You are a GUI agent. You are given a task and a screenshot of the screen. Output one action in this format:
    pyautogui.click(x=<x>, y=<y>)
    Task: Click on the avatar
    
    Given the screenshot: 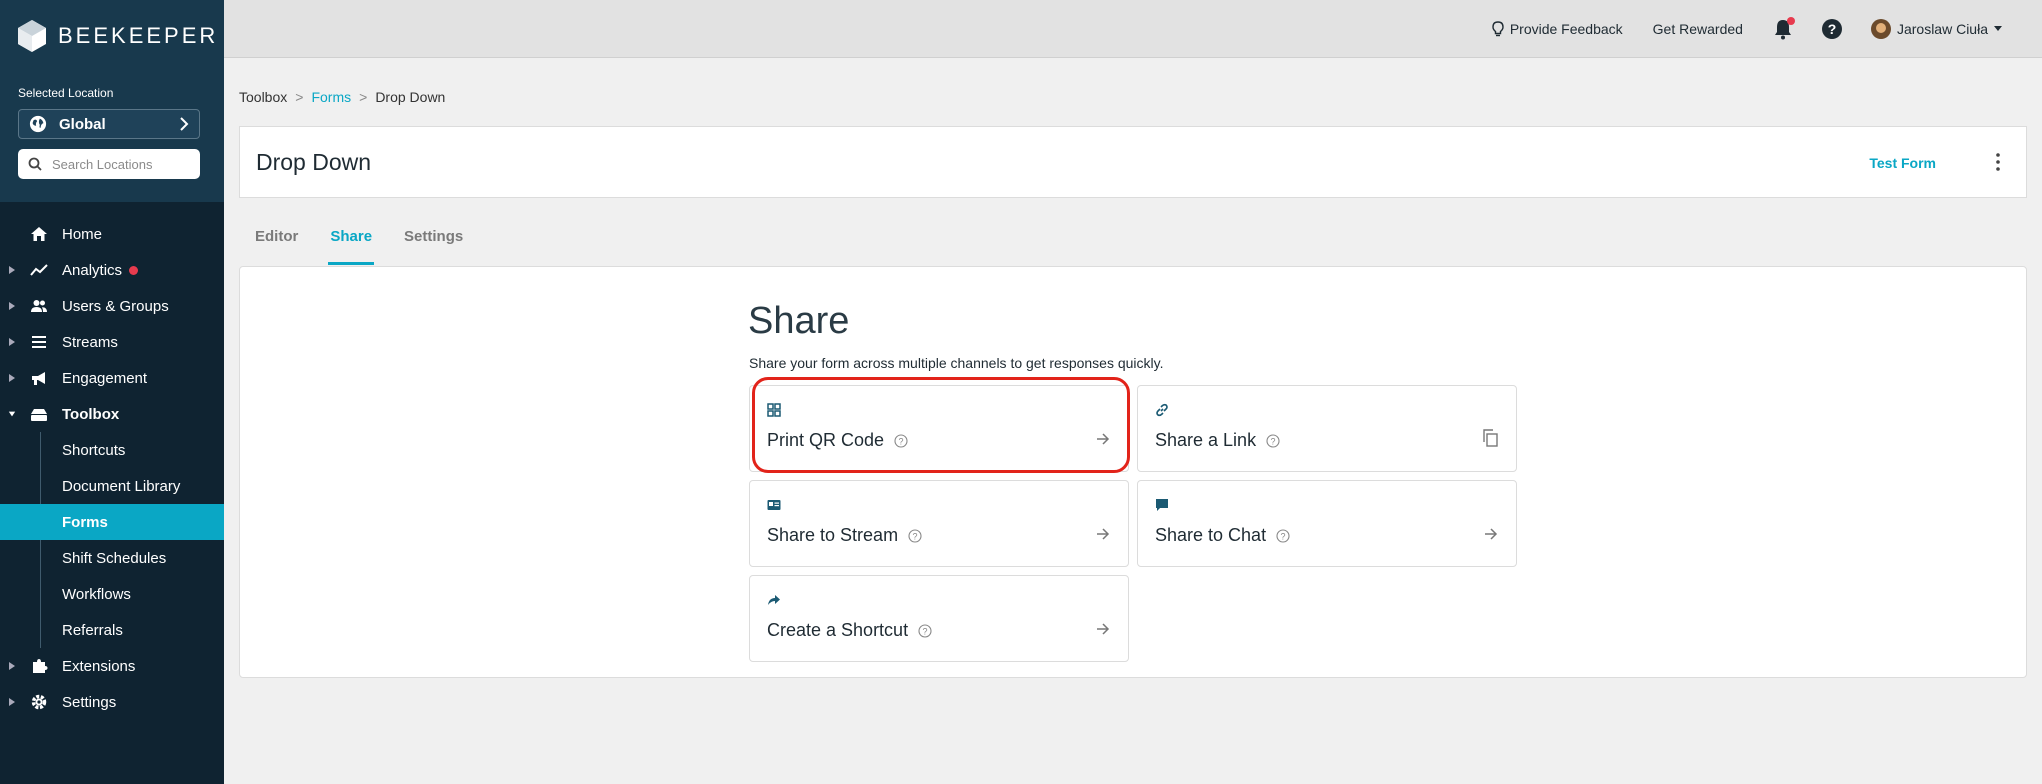 What is the action you would take?
    pyautogui.click(x=1880, y=29)
    